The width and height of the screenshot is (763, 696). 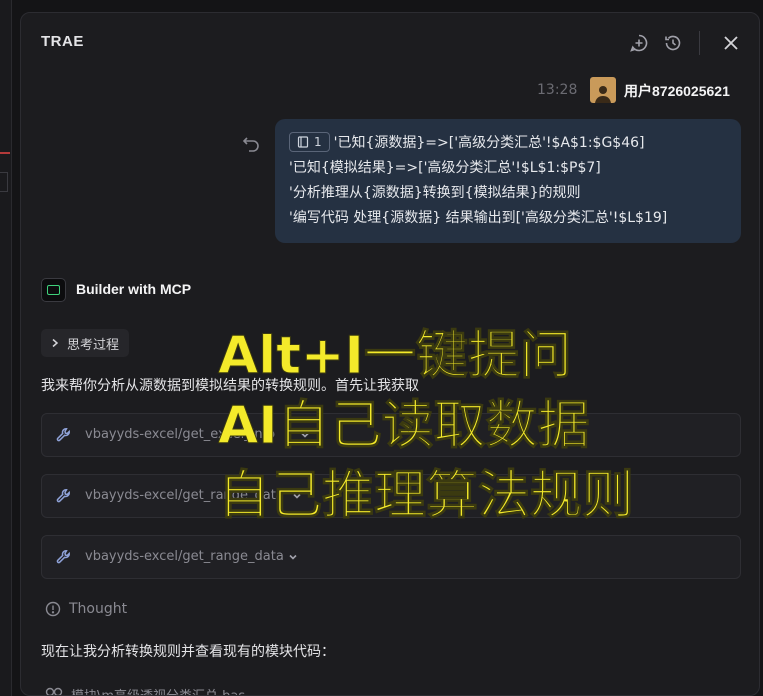 What do you see at coordinates (62, 41) in the screenshot?
I see `panel-title: TRAE` at bounding box center [62, 41].